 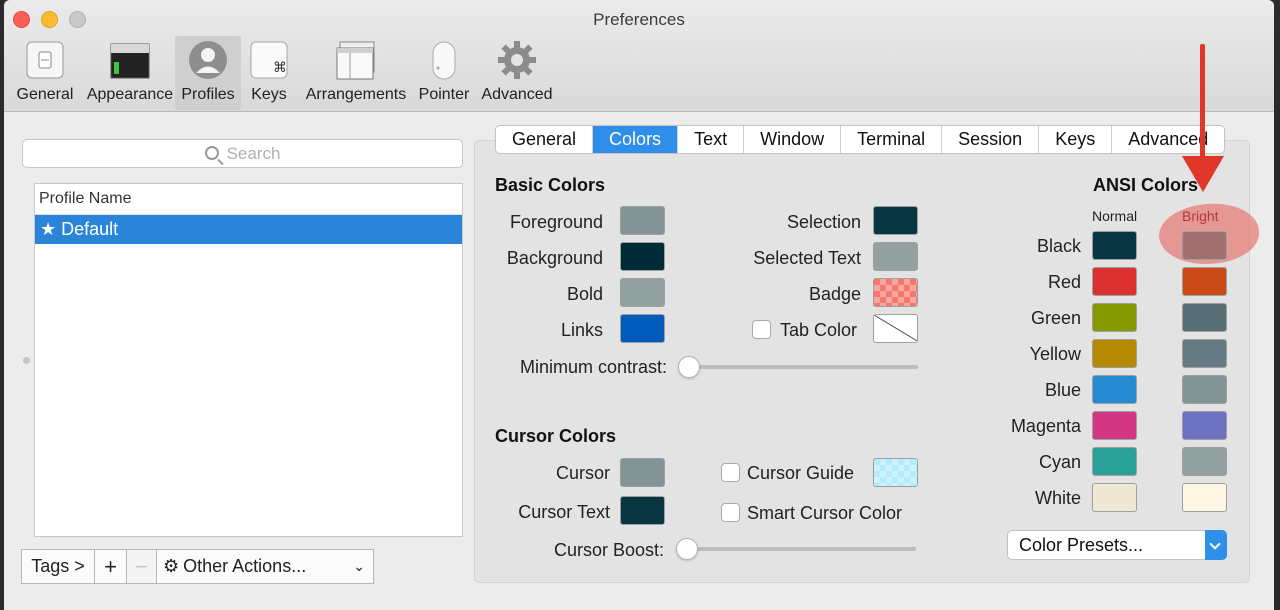 I want to click on minimum-contrast-label: Minimum contrast:, so click(x=593, y=367).